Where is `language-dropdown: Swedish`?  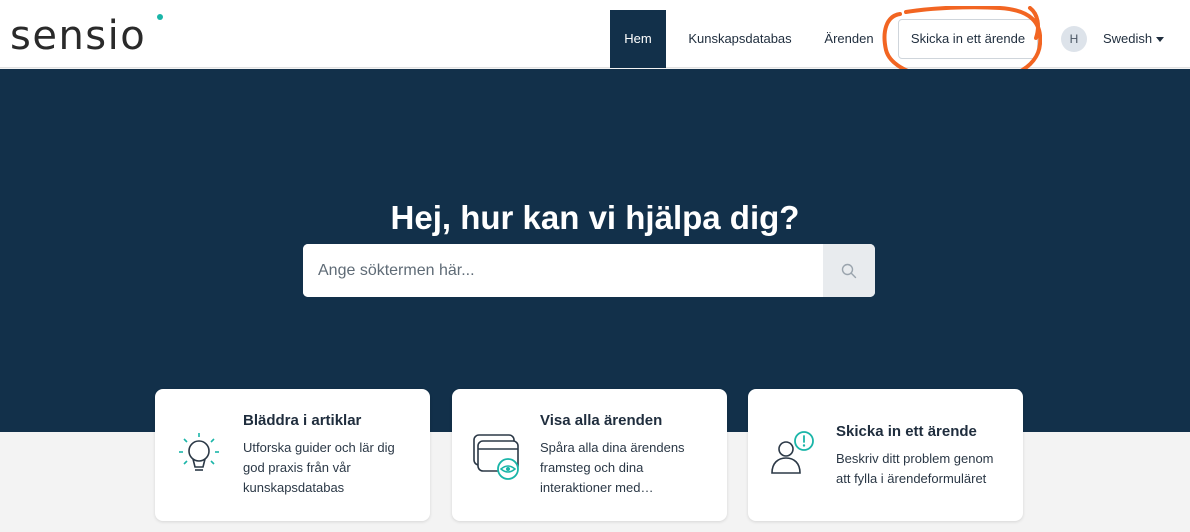
language-dropdown: Swedish is located at coordinates (1134, 39).